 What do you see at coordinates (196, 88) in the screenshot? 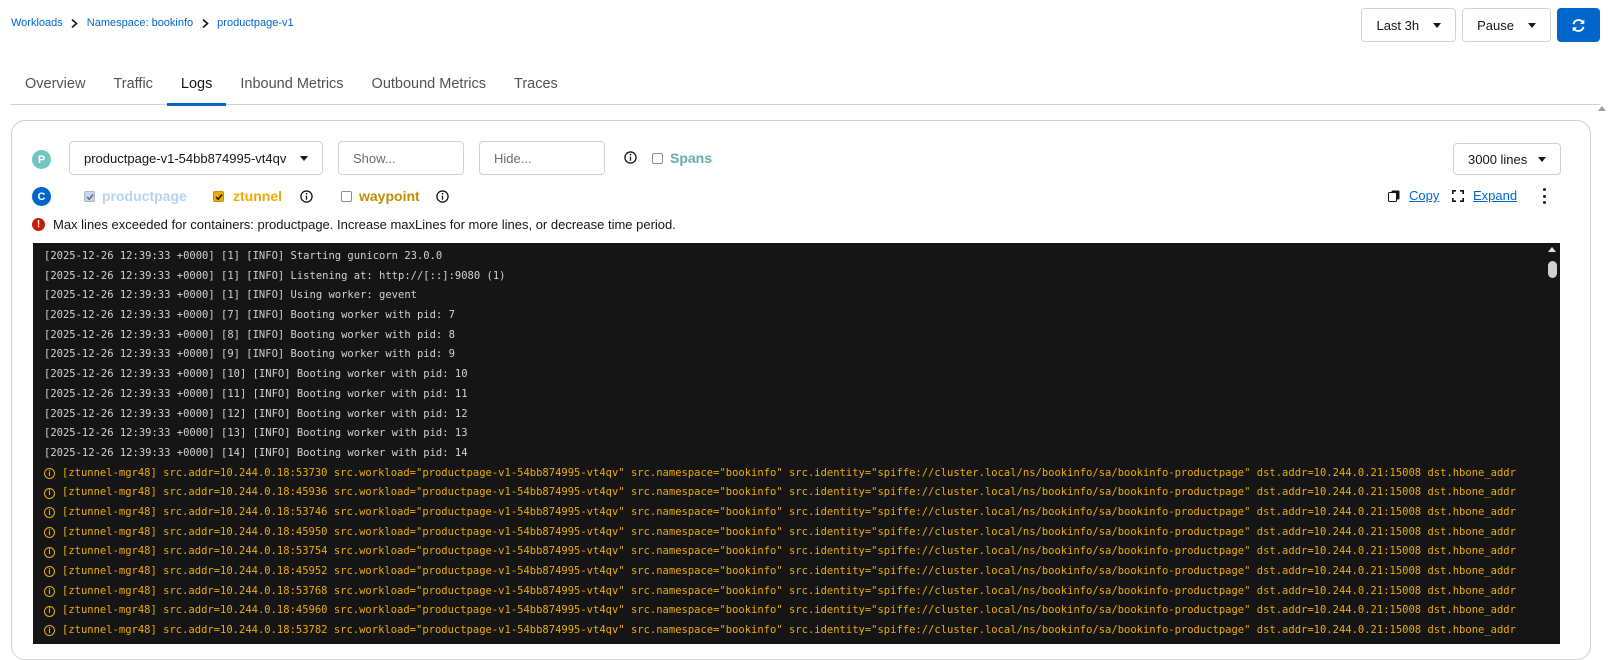
I see `tab-logs: Logs` at bounding box center [196, 88].